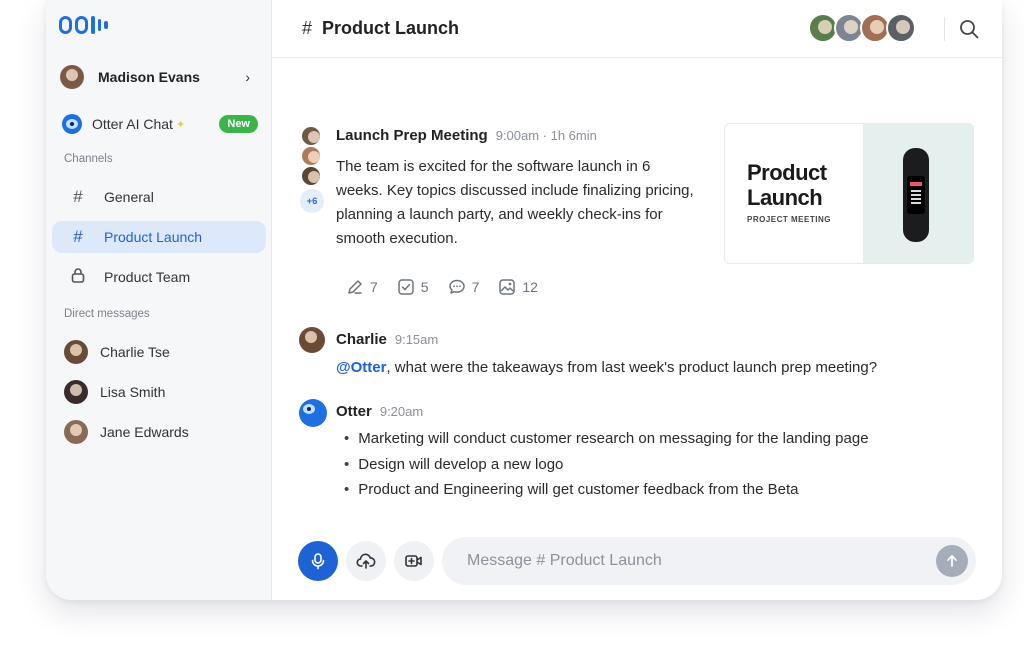 The height and width of the screenshot is (645, 1024). What do you see at coordinates (785, 197) in the screenshot?
I see `thumbnail-title-line2: Launch` at bounding box center [785, 197].